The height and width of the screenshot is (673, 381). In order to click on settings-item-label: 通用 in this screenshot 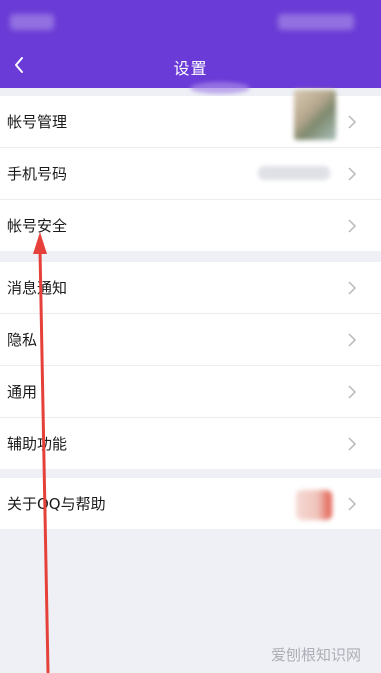, I will do `click(22, 392)`.